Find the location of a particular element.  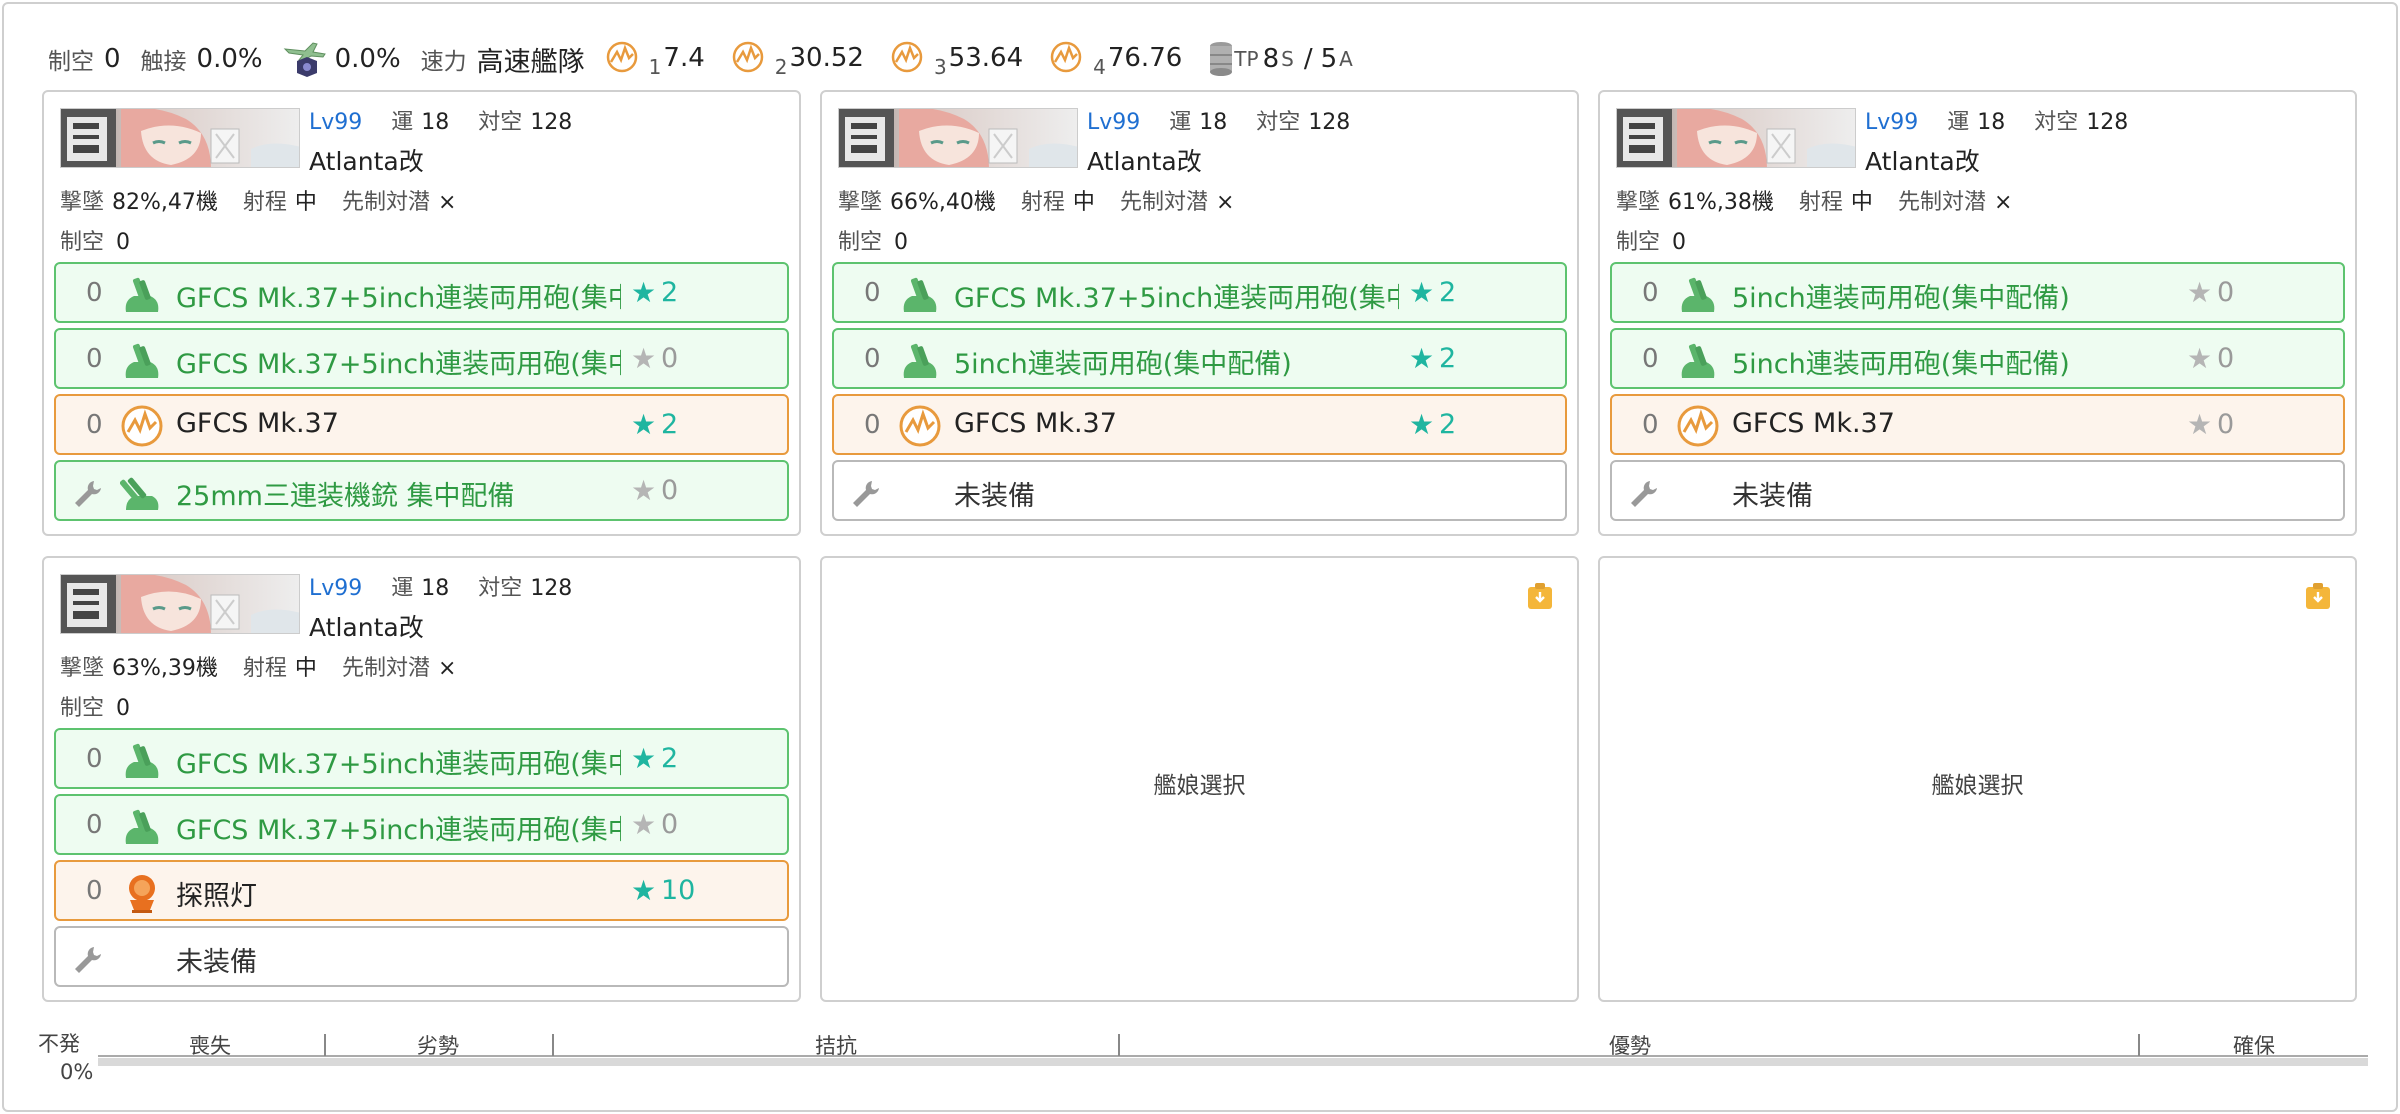

searchlight-icon is located at coordinates (142, 894).